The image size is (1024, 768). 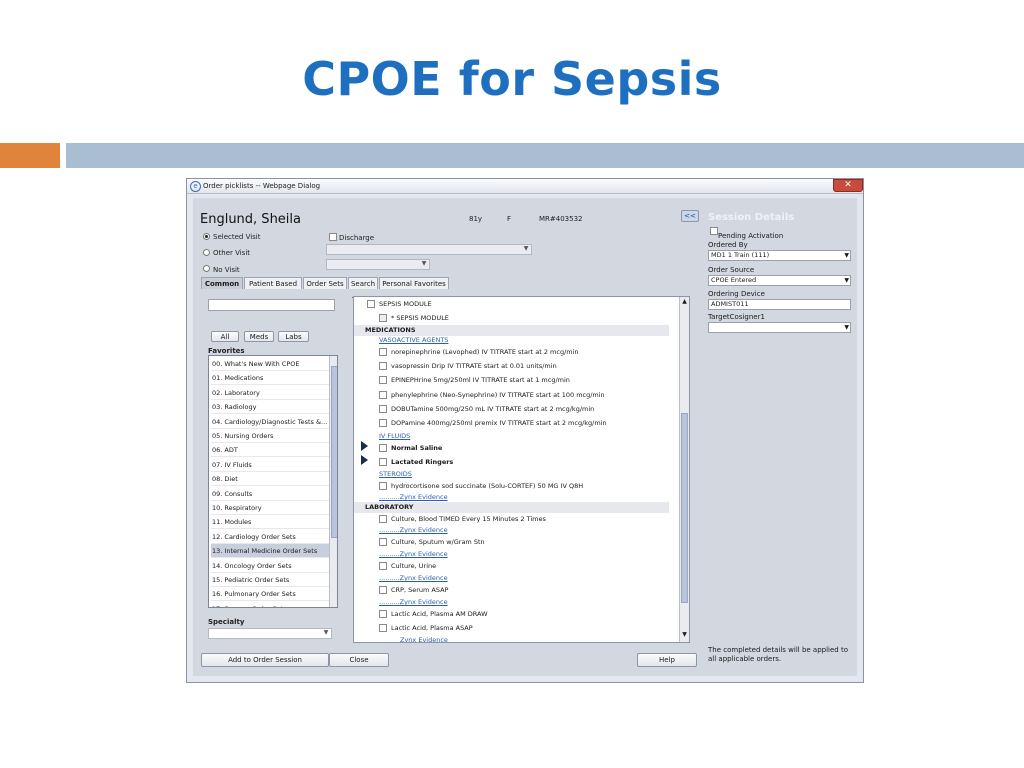 I want to click on close-icon: ✕, so click(x=848, y=185).